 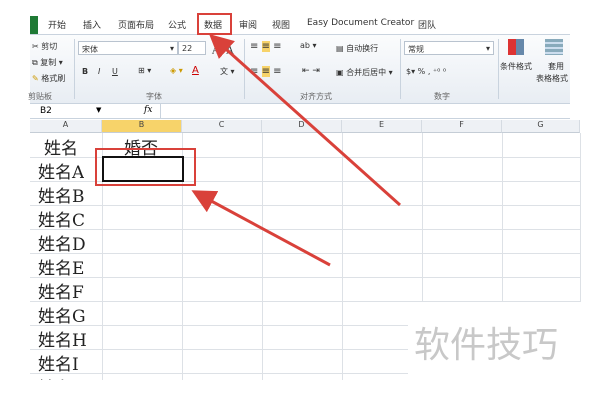 I want to click on arrow-to-data-tab, so click(x=305, y=120).